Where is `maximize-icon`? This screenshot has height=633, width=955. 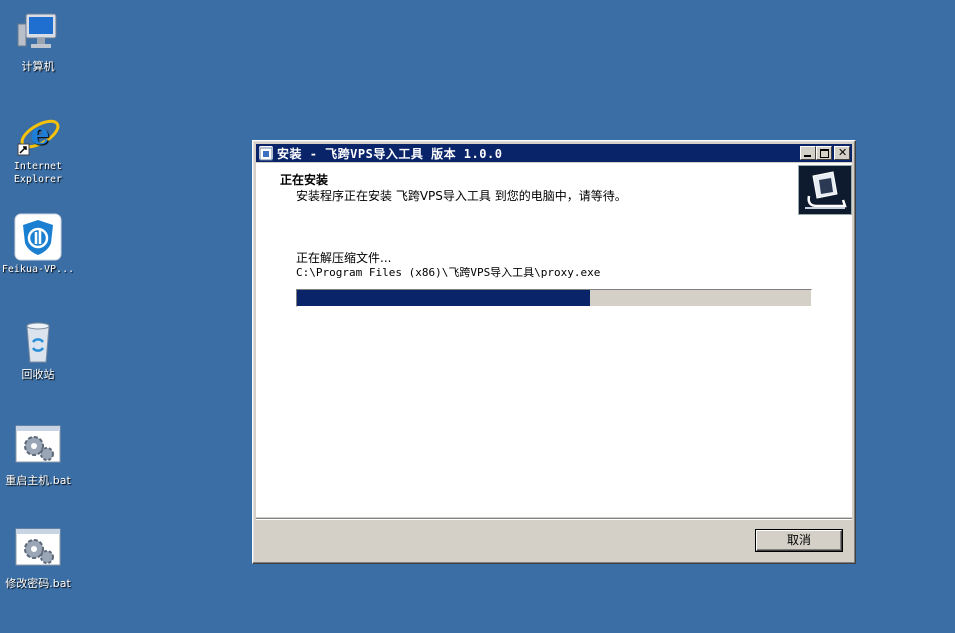
maximize-icon is located at coordinates (824, 153).